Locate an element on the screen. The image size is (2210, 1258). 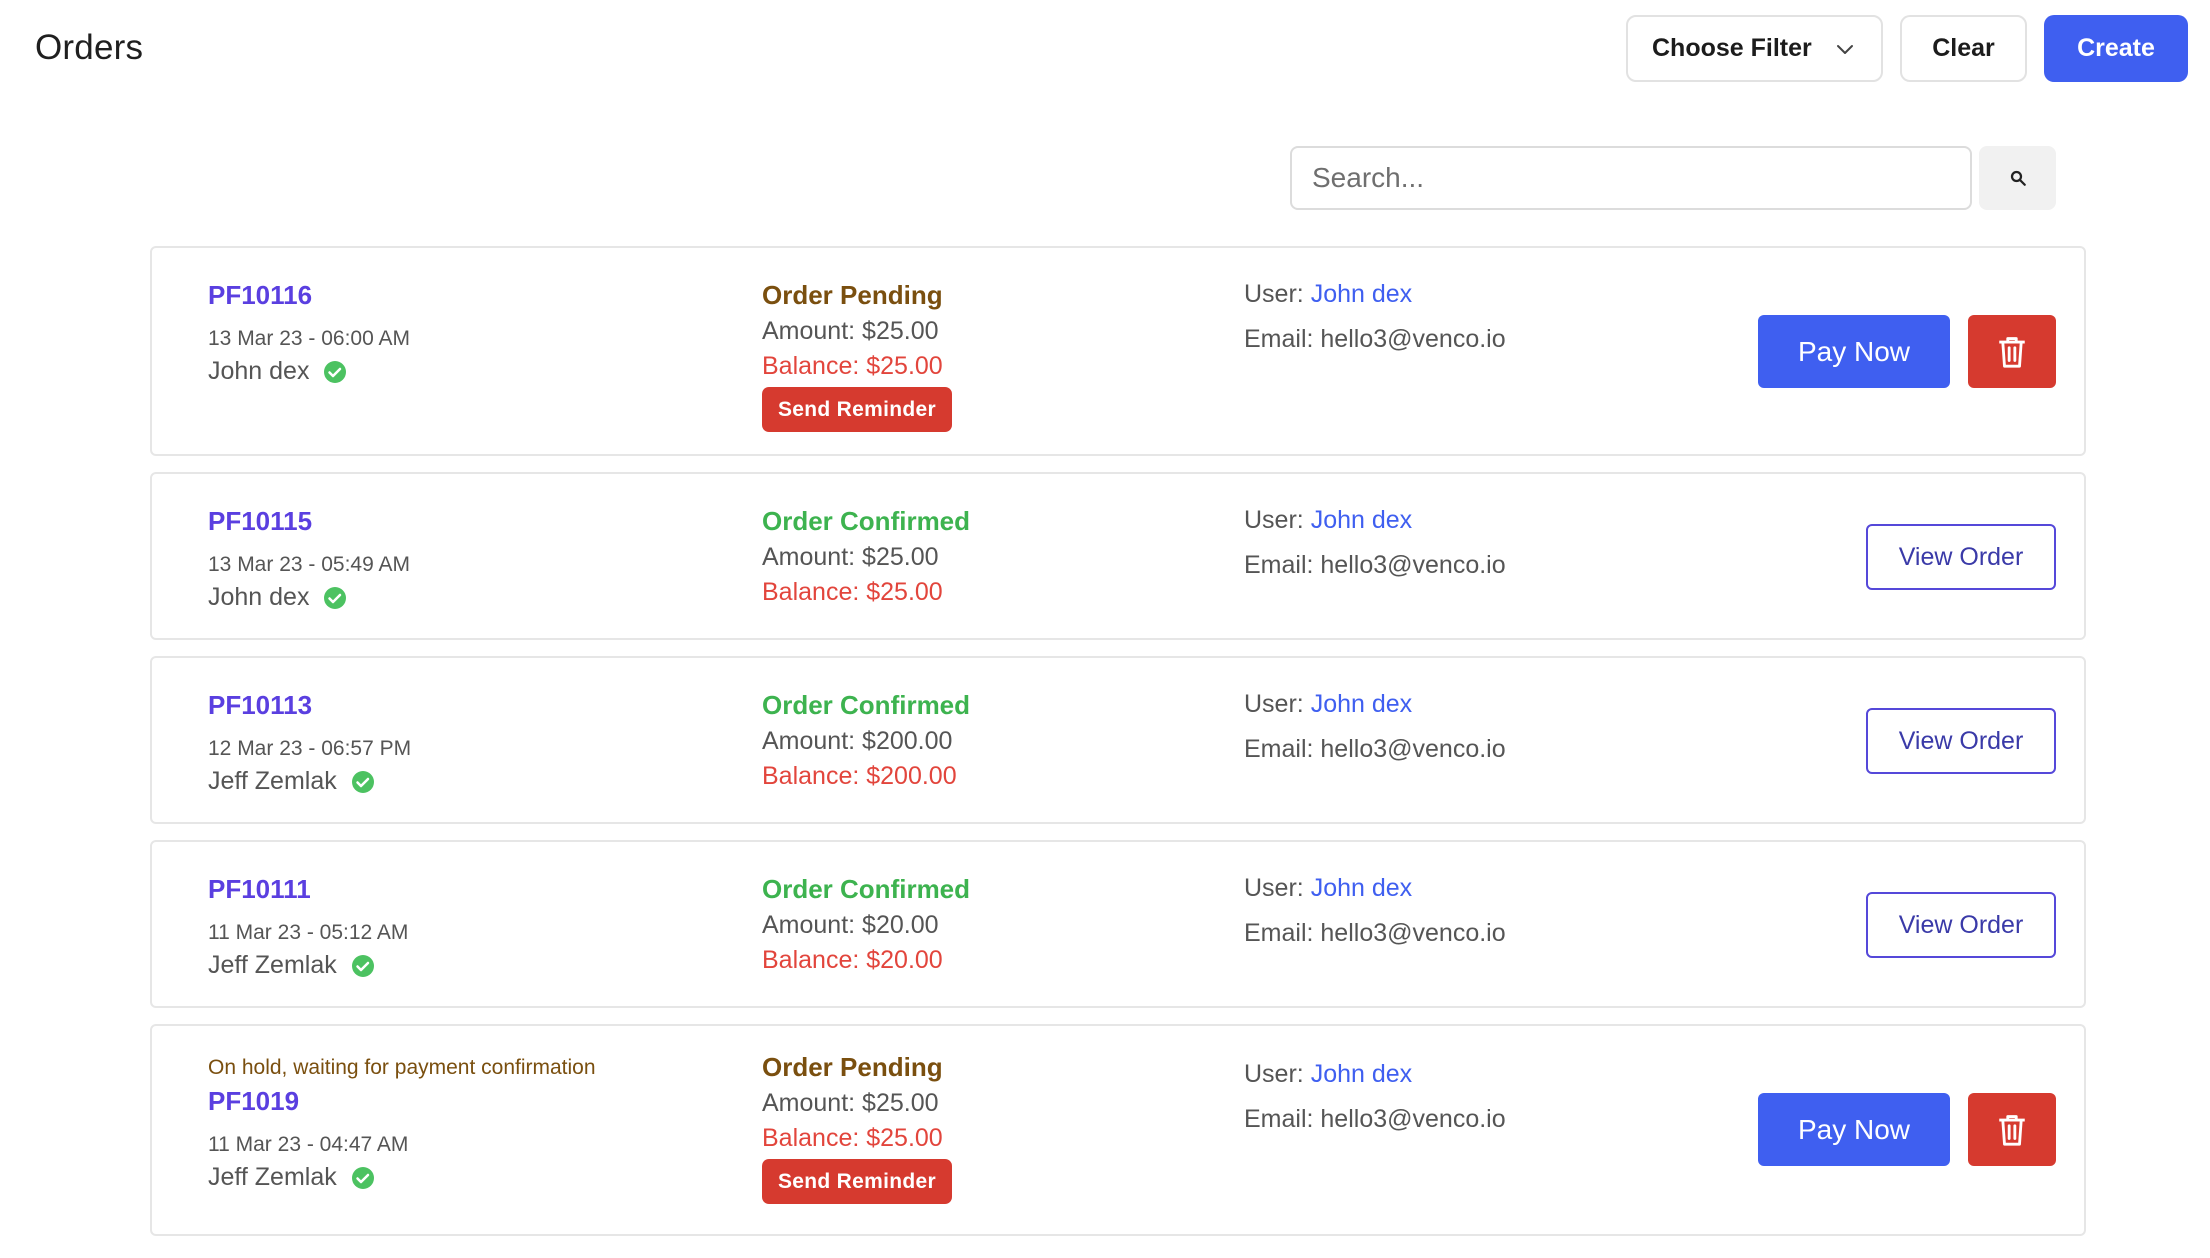
order-date: 13 Mar 23 - 06:00 AM is located at coordinates (309, 338).